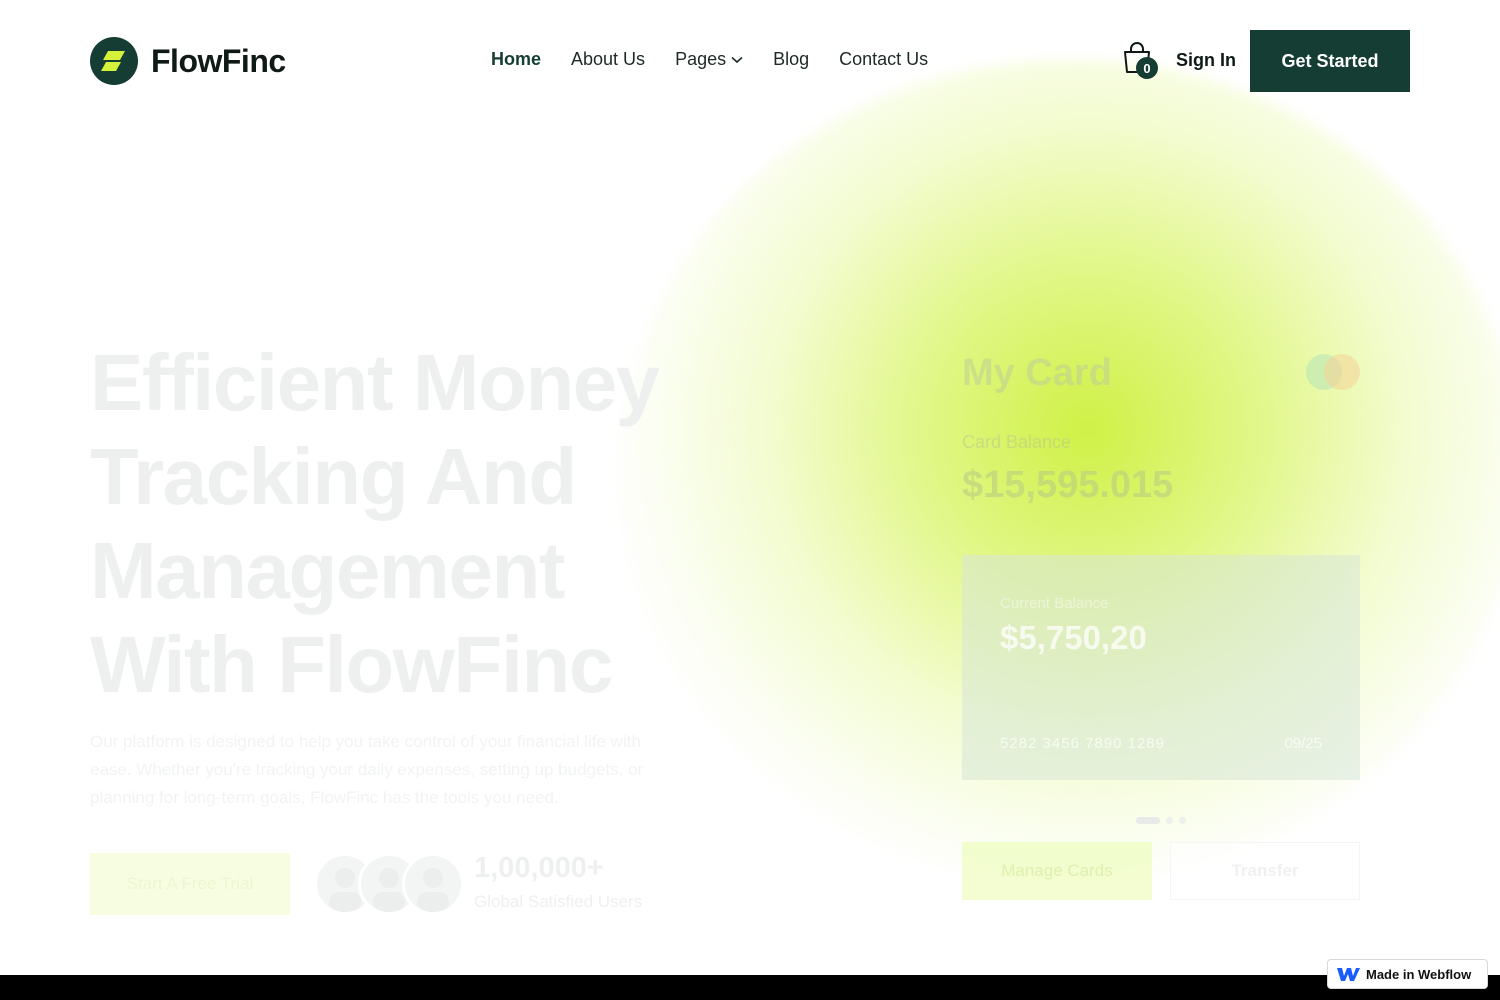 The width and height of the screenshot is (1500, 1000). I want to click on nav-item-contact-us: Contact Us, so click(883, 59).